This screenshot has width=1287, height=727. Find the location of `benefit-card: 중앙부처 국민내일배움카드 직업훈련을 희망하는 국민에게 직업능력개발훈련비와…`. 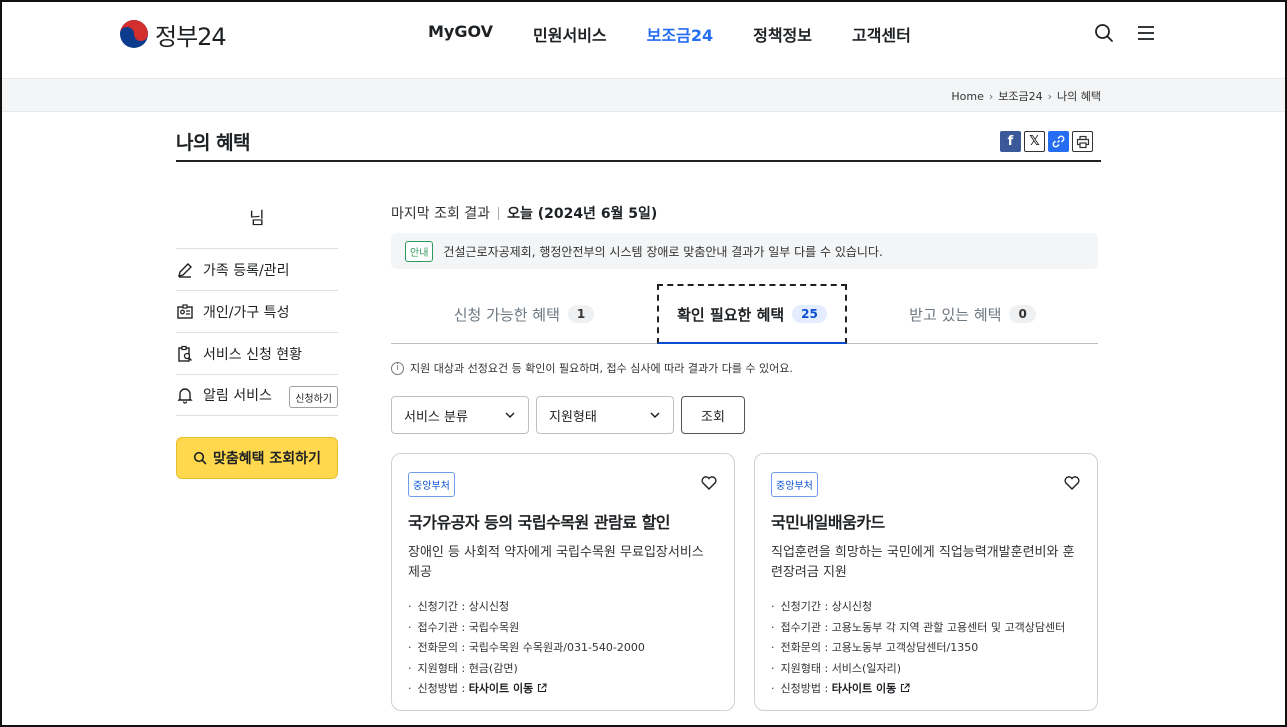

benefit-card: 중앙부처 국민내일배움카드 직업훈련을 희망하는 국민에게 직업능력개발훈련비와… is located at coordinates (926, 582).